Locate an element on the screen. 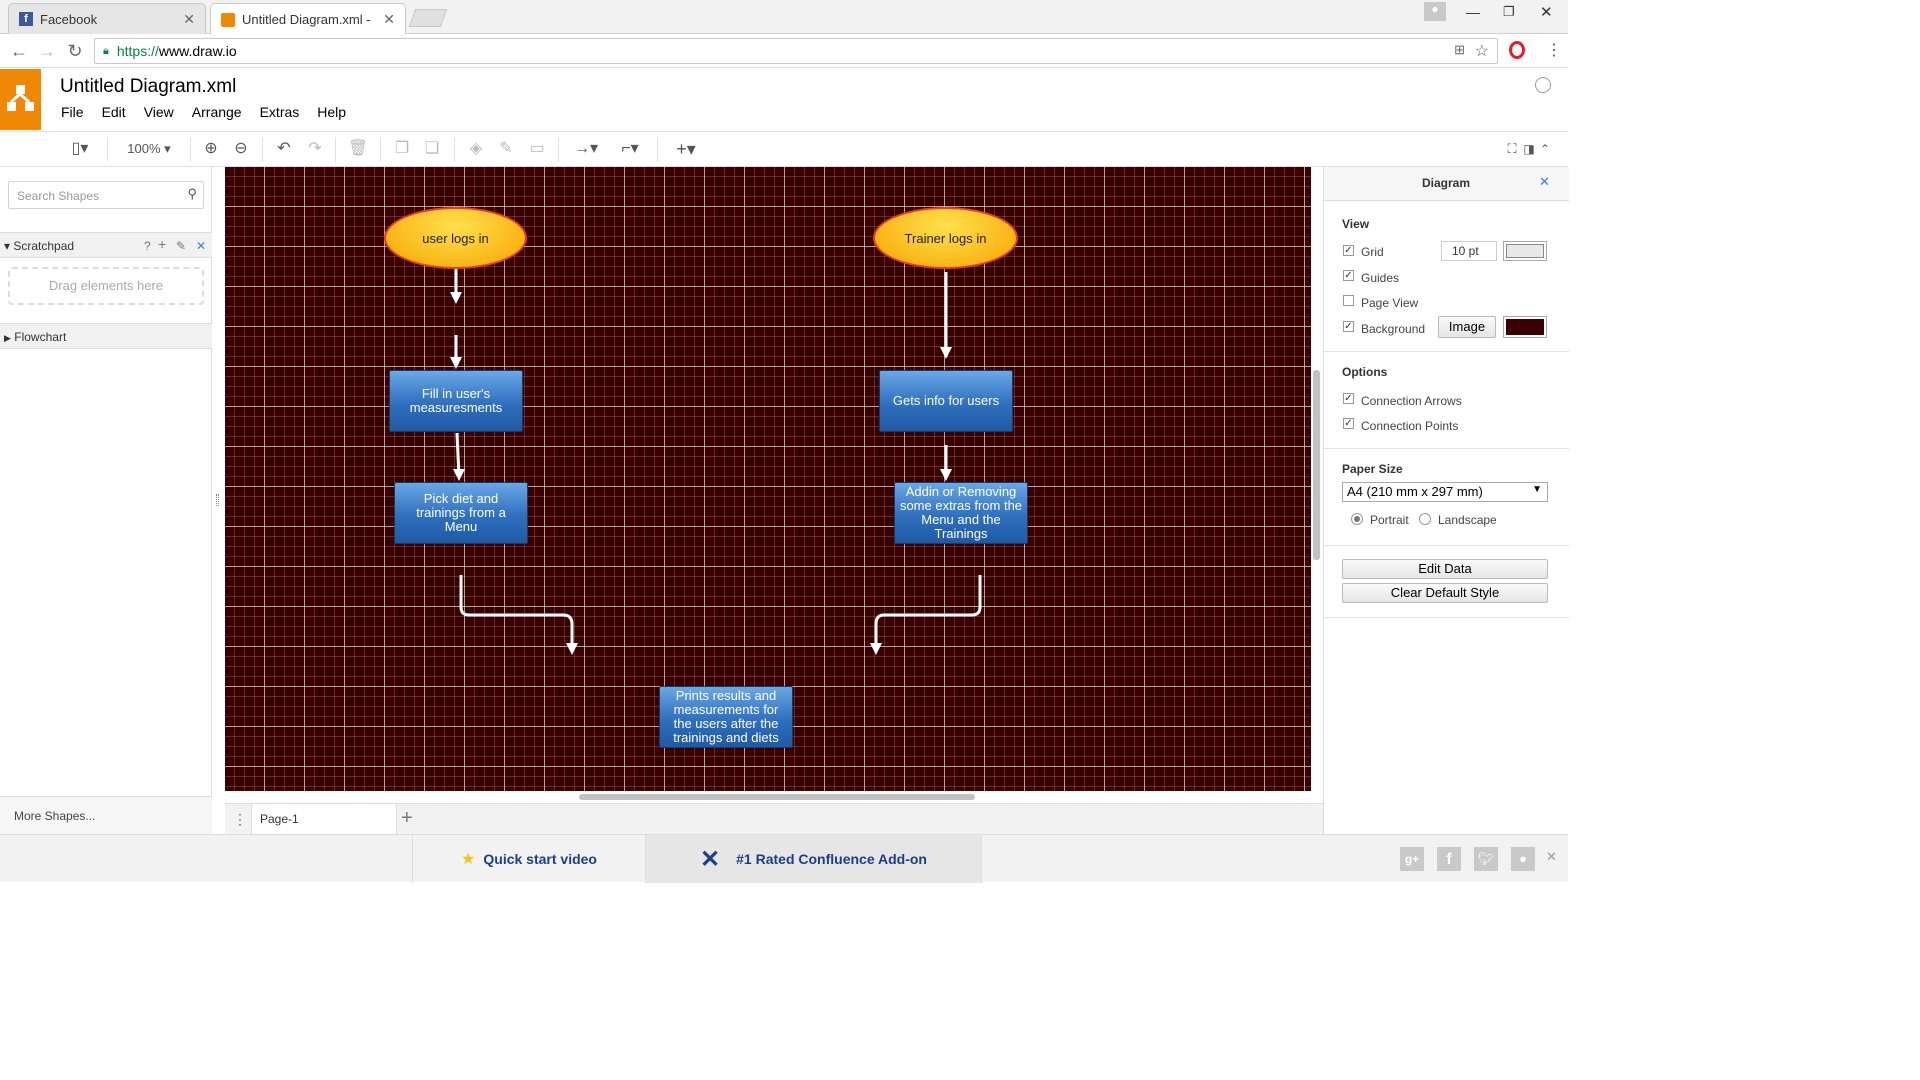 The image size is (1920, 1080). background-color-button is located at coordinates (1525, 327).